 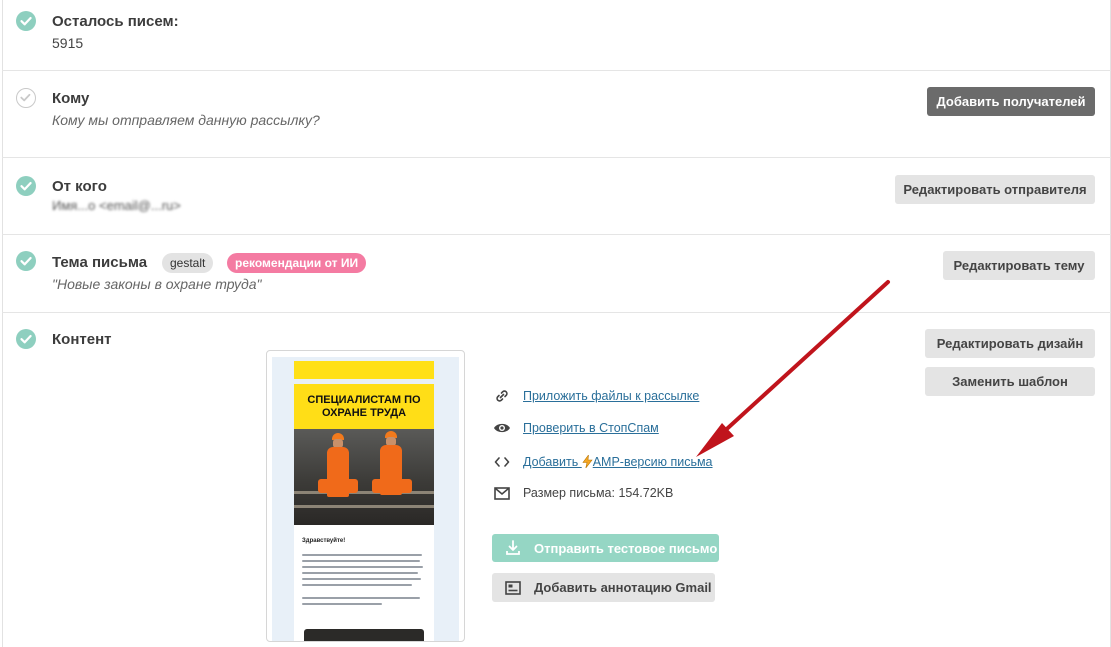 I want to click on annotation-arrow, so click(x=793, y=368).